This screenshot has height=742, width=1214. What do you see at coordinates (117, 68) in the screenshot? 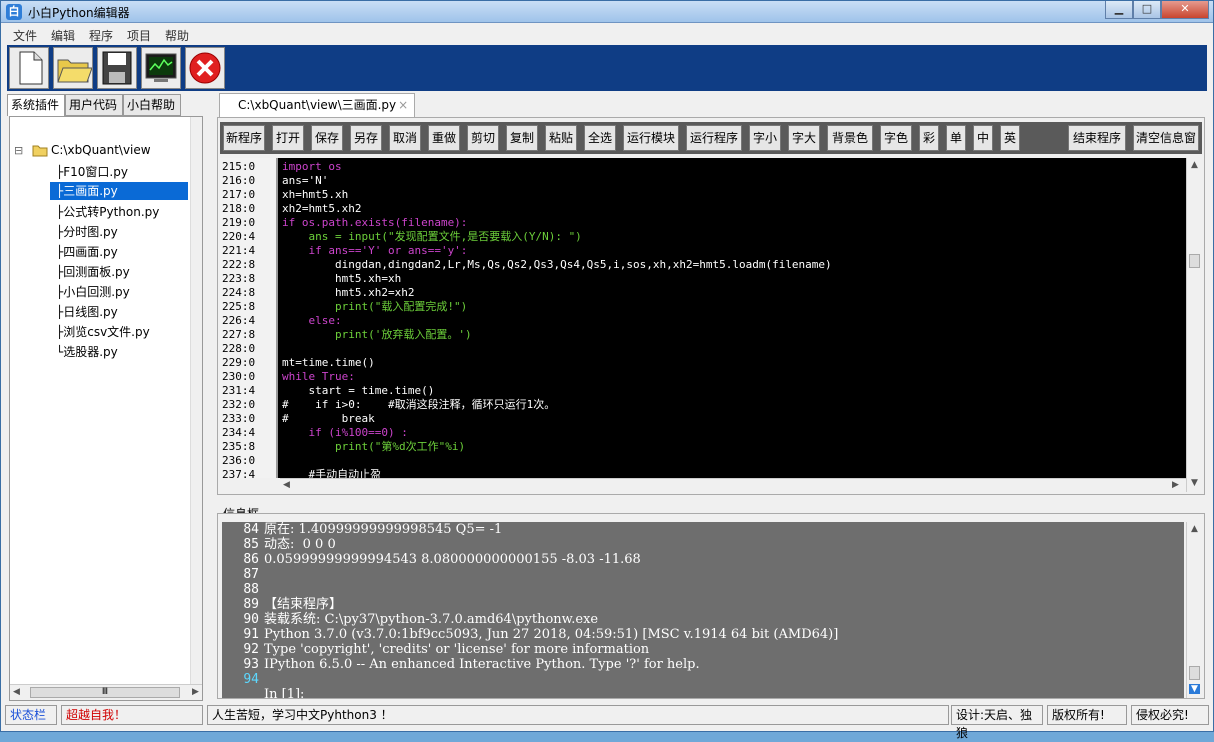
I see `save-button` at bounding box center [117, 68].